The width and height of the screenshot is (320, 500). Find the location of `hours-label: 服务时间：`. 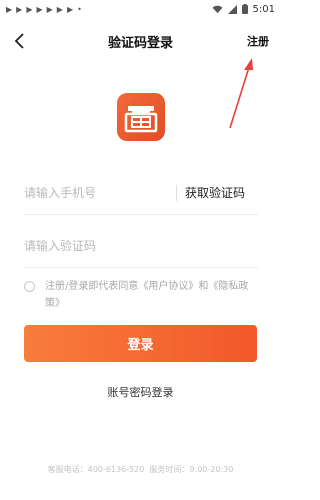

hours-label: 服务时间： is located at coordinates (169, 469).